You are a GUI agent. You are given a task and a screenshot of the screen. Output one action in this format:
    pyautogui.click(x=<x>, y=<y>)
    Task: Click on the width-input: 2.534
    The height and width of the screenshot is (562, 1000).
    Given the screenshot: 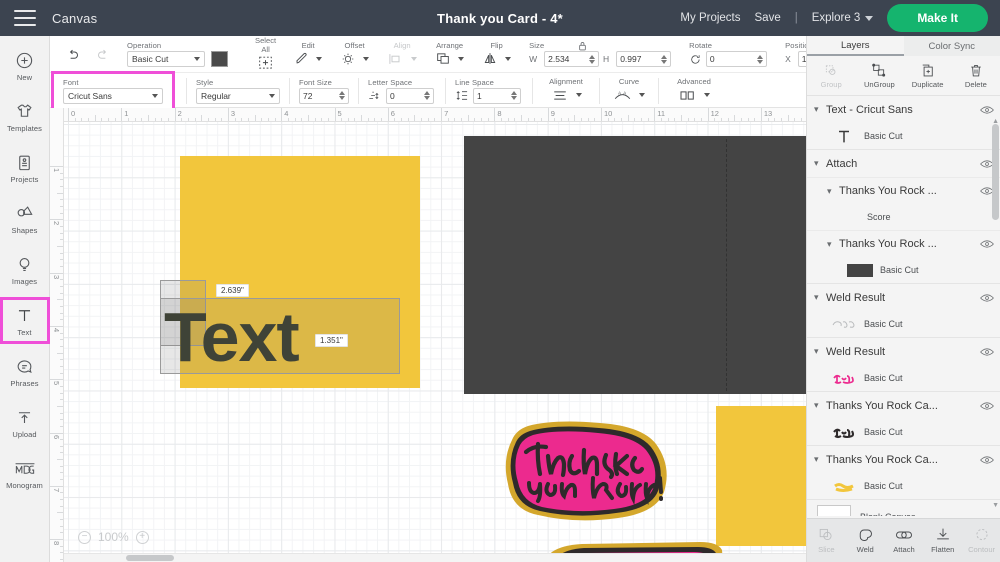 What is the action you would take?
    pyautogui.click(x=572, y=59)
    